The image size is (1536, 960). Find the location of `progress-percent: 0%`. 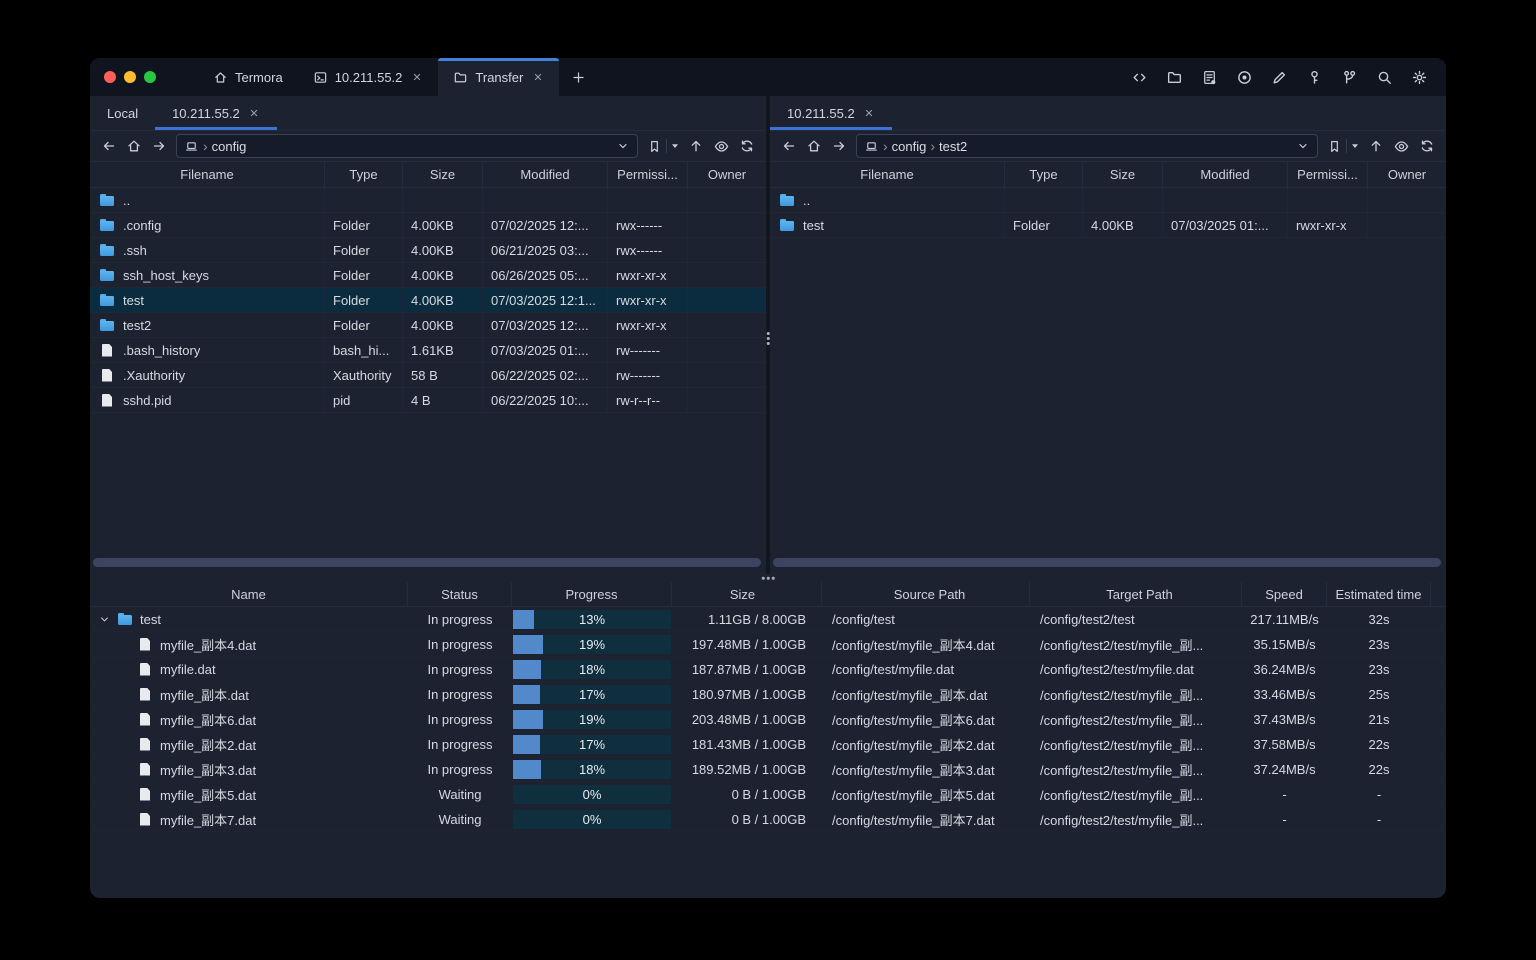

progress-percent: 0% is located at coordinates (592, 819).